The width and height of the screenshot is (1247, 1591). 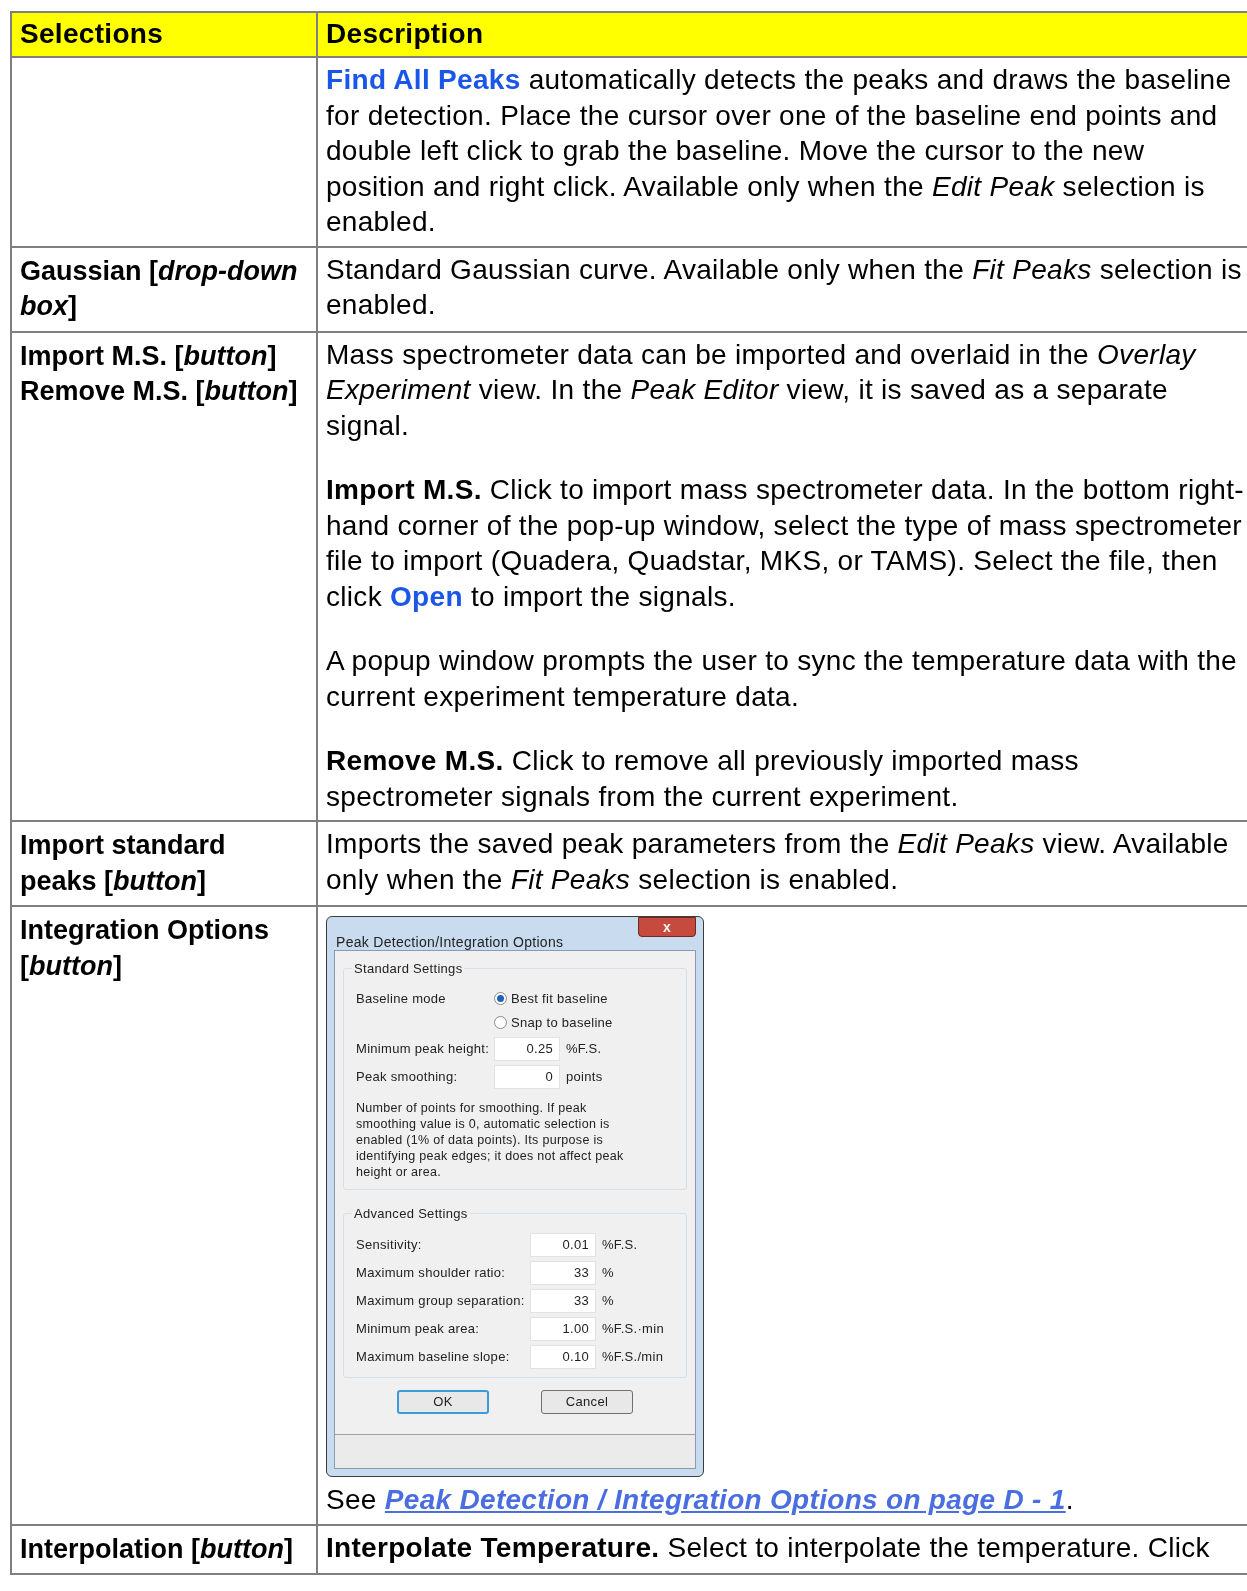 What do you see at coordinates (768, 1547) in the screenshot?
I see `description-text: Interpolate Temperature. Select to interpolate the temperature. Click` at bounding box center [768, 1547].